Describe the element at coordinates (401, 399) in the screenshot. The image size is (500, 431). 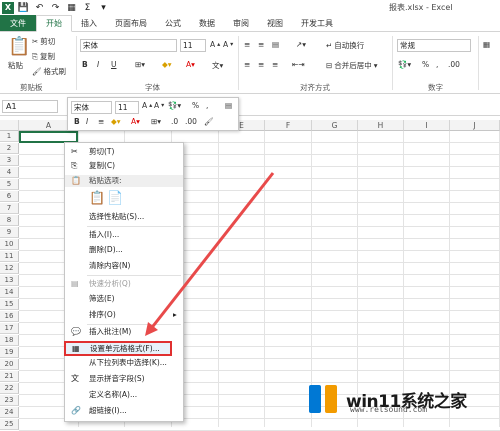
I see `watermark: win11系统之家 www.relsound.com` at that location.